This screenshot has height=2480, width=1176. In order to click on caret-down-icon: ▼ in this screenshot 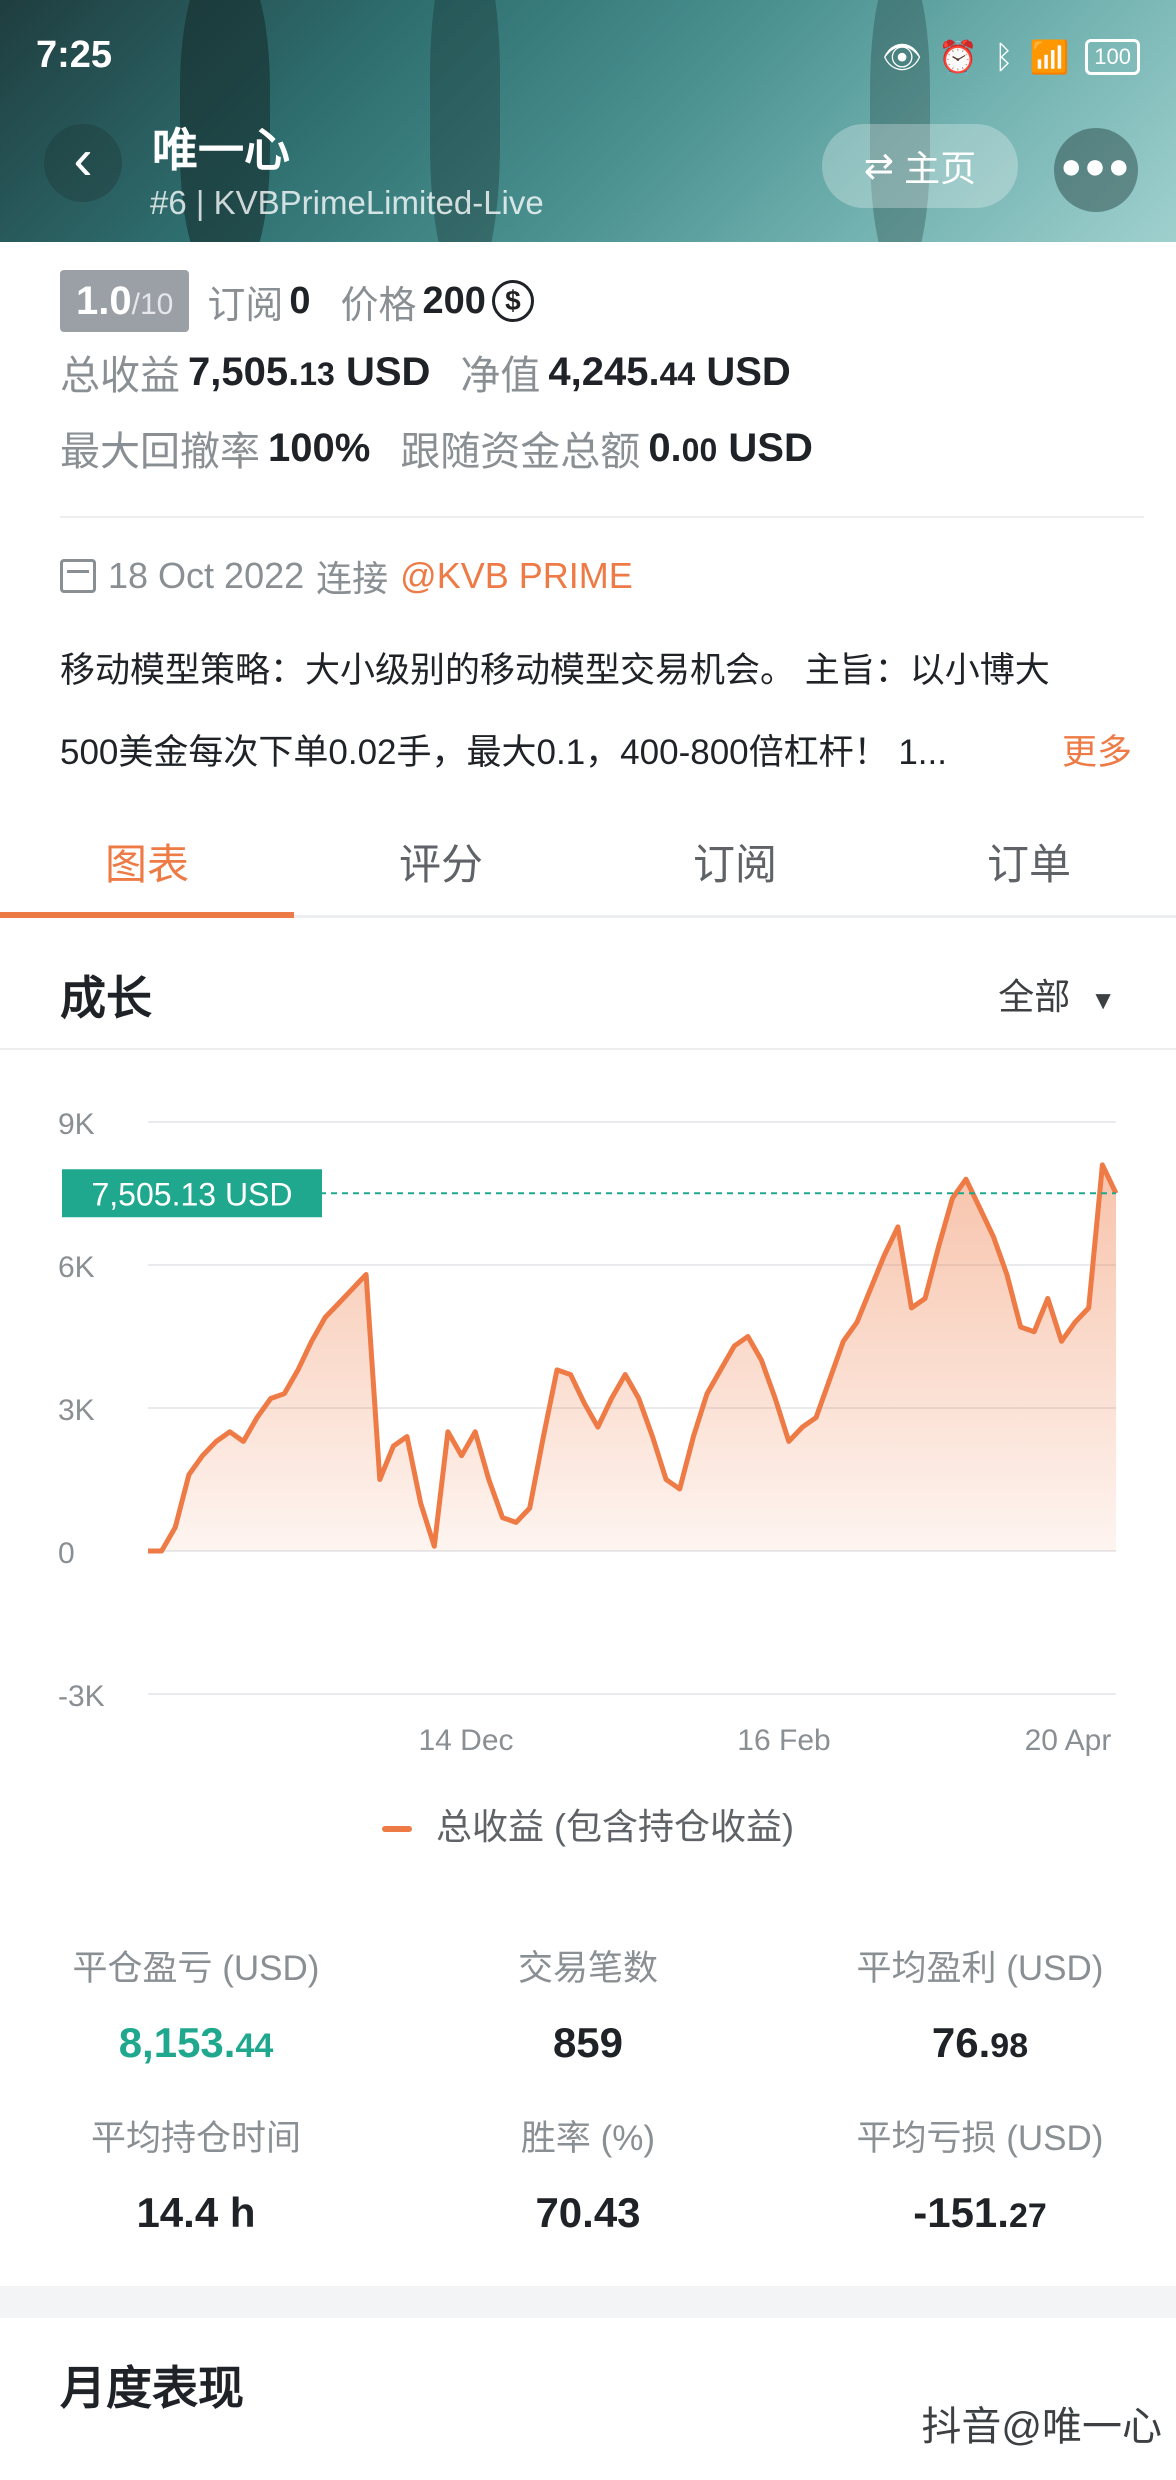, I will do `click(1103, 1000)`.